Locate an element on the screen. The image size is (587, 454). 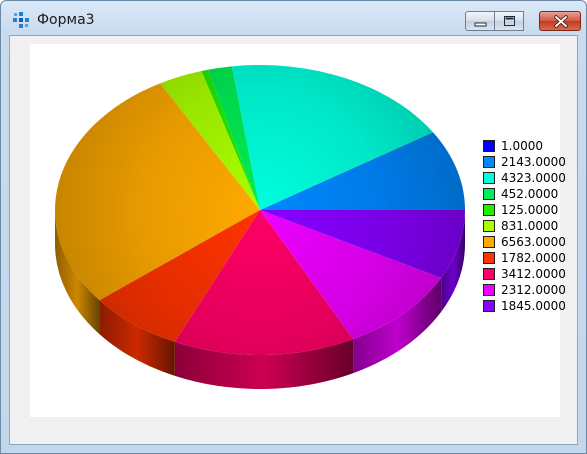
title-bar: Форма3 is located at coordinates (293, 18).